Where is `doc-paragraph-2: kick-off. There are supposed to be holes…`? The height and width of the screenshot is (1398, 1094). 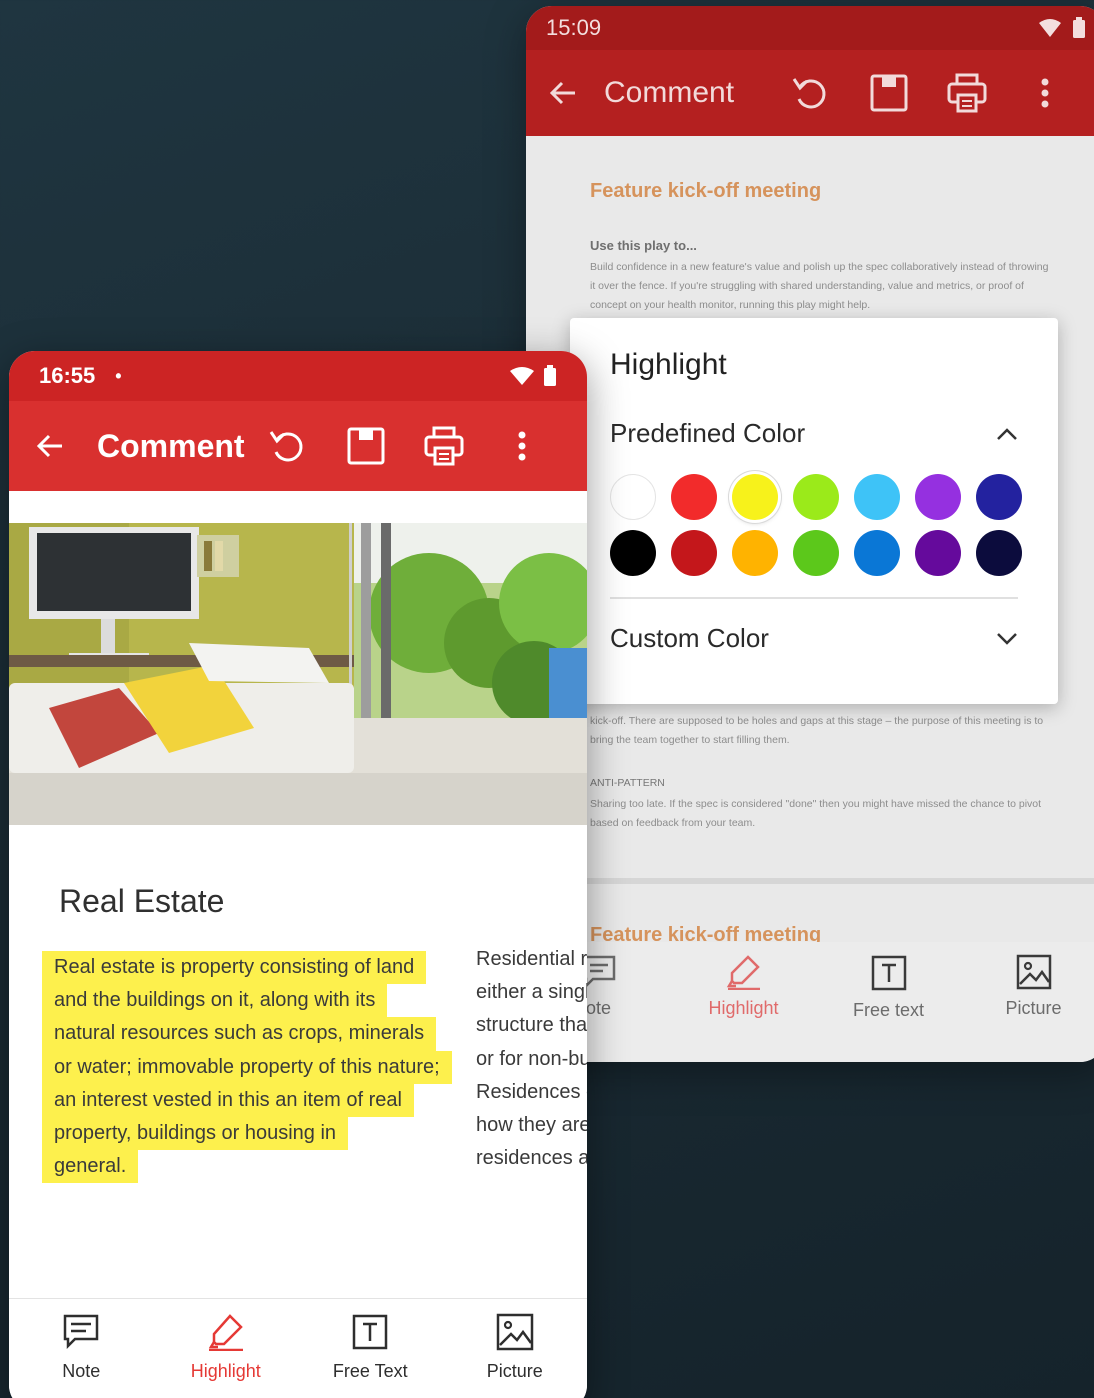
doc-paragraph-2: kick-off. There are supposed to be holes… is located at coordinates (817, 730).